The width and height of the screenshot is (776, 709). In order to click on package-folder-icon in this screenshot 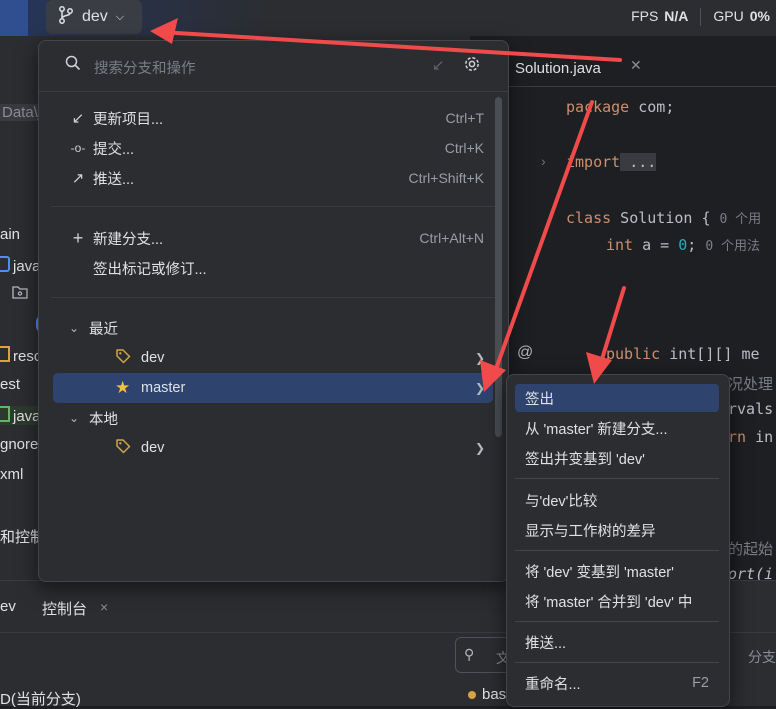, I will do `click(20, 294)`.